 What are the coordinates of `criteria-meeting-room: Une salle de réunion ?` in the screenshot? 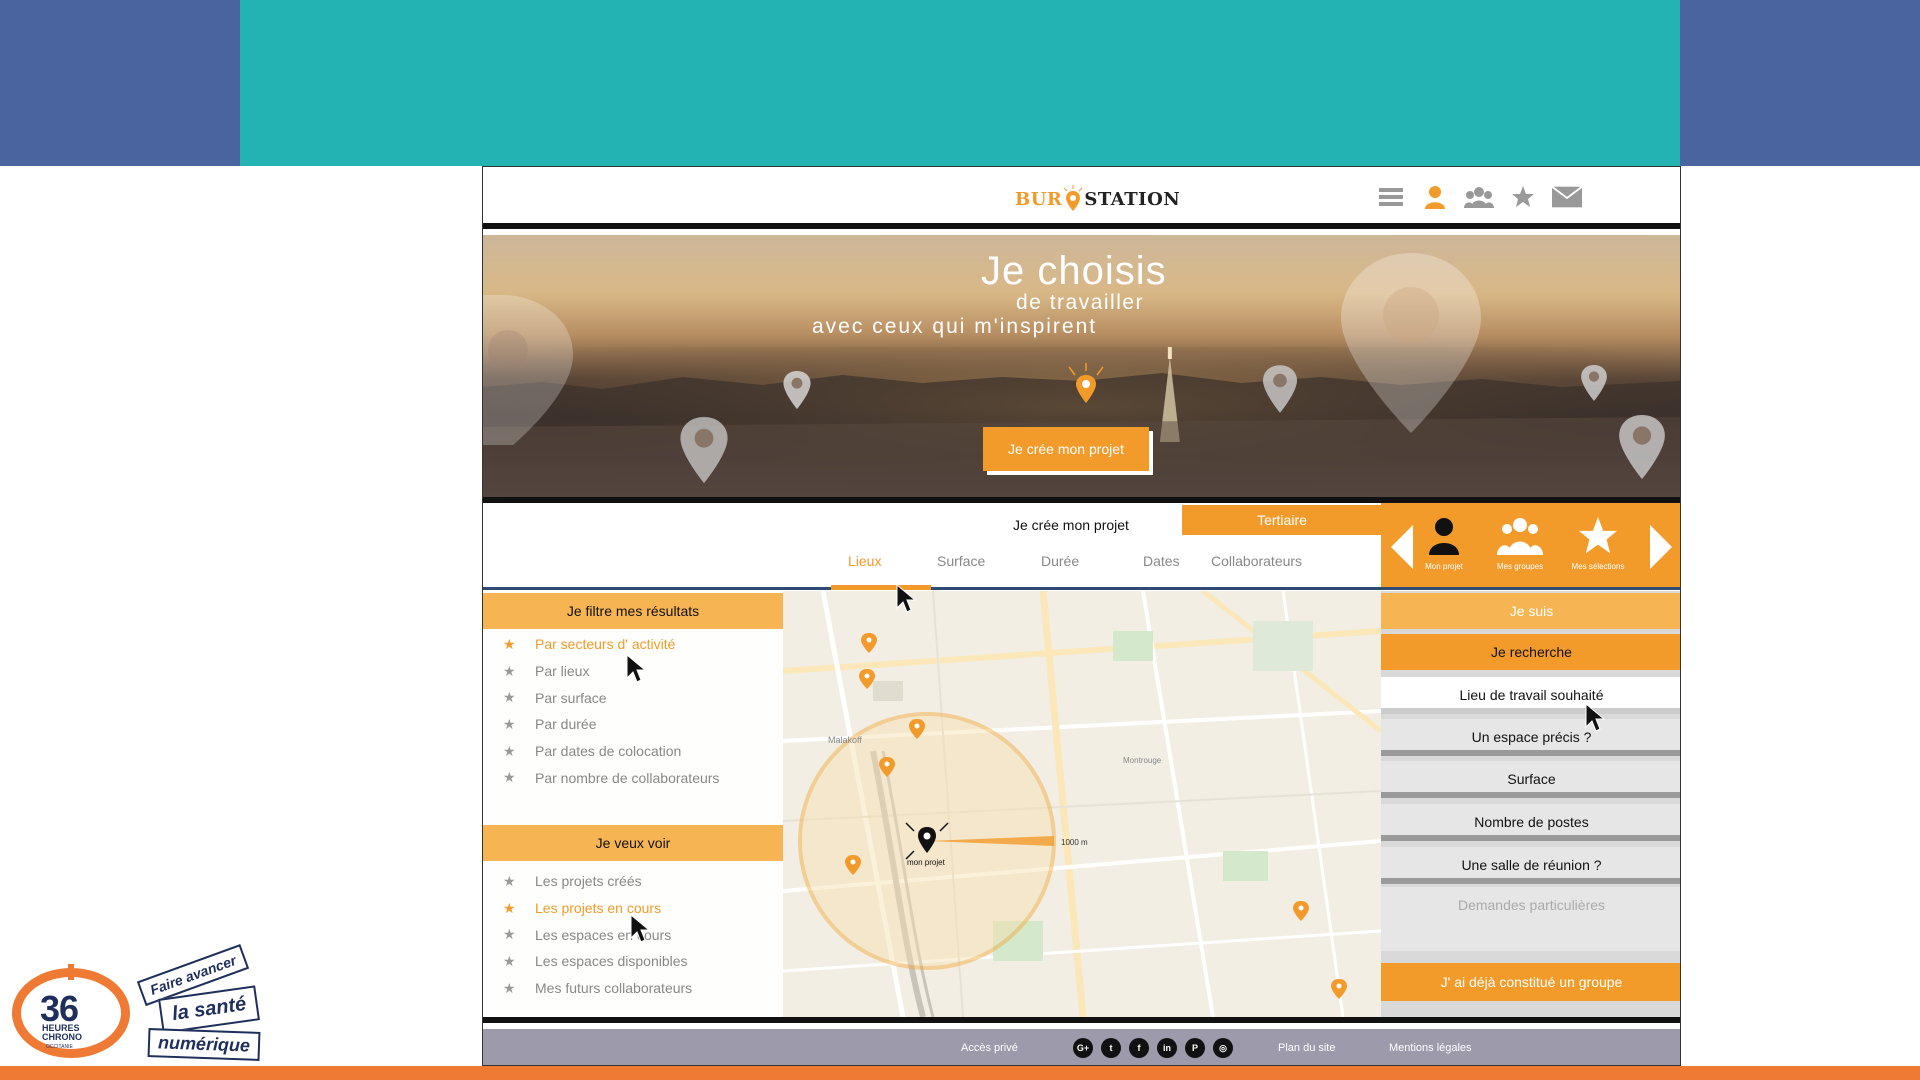 It's located at (1530, 865).